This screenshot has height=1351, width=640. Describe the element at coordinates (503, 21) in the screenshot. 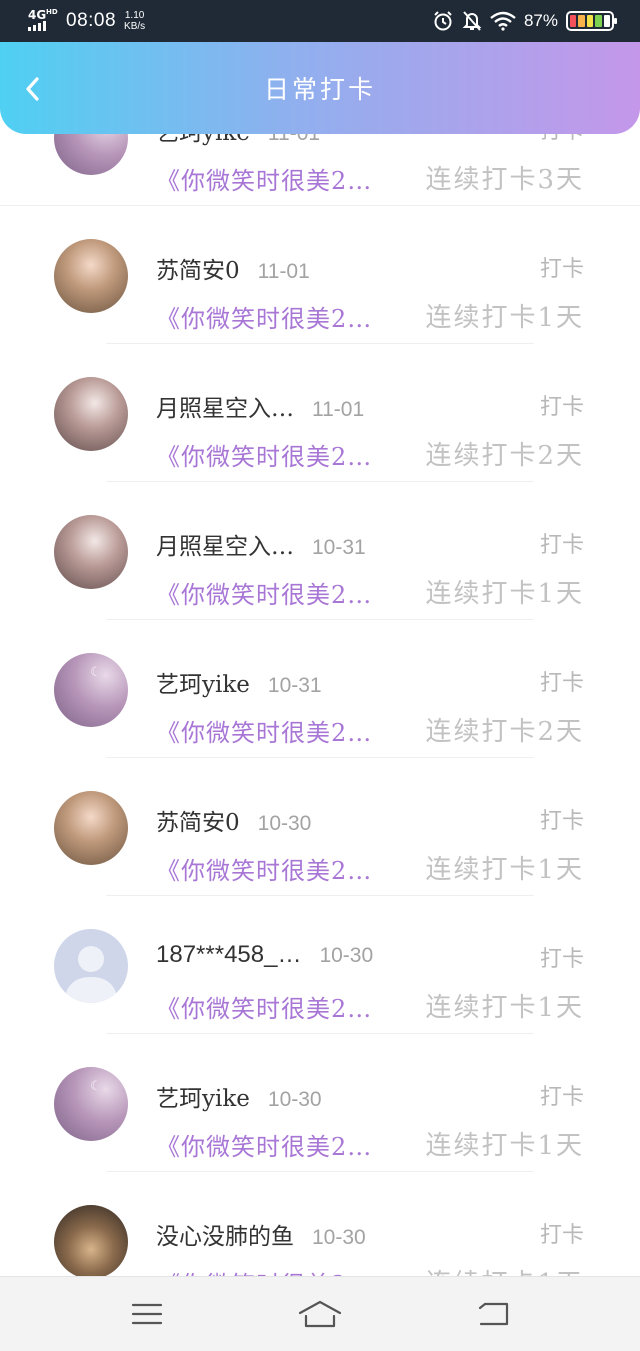

I see `wifi-icon` at that location.